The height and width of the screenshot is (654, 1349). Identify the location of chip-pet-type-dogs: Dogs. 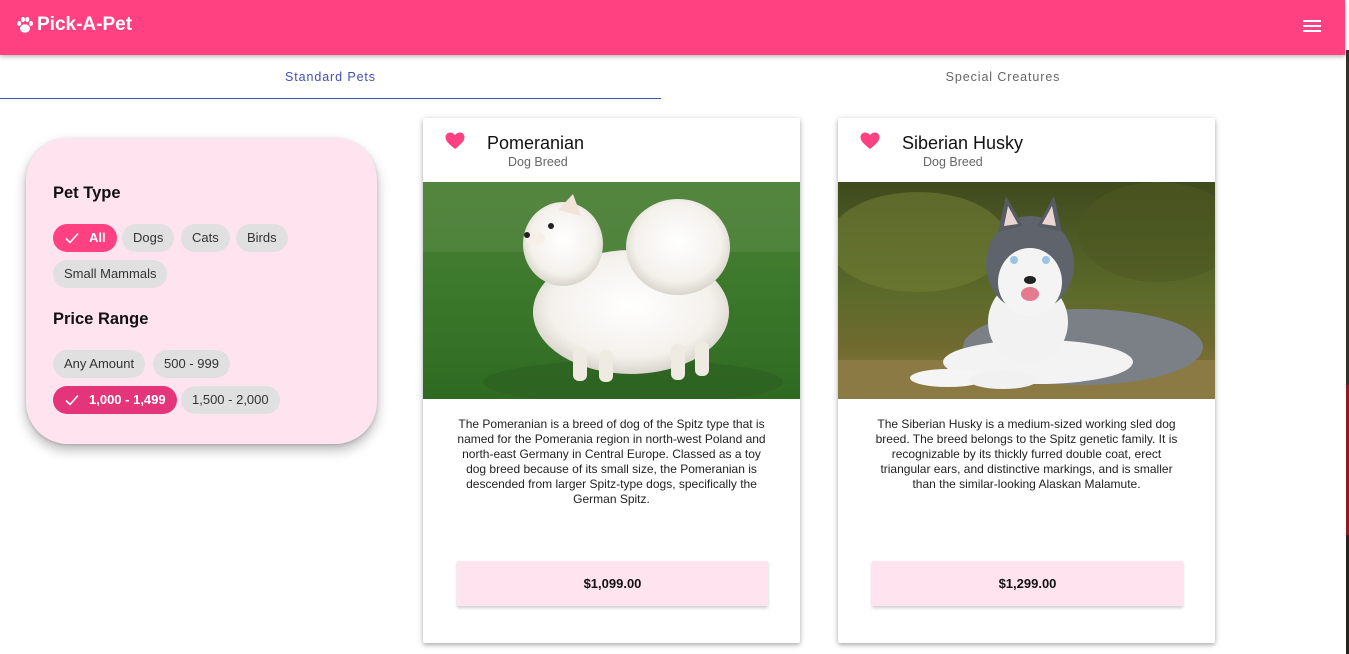
(148, 238).